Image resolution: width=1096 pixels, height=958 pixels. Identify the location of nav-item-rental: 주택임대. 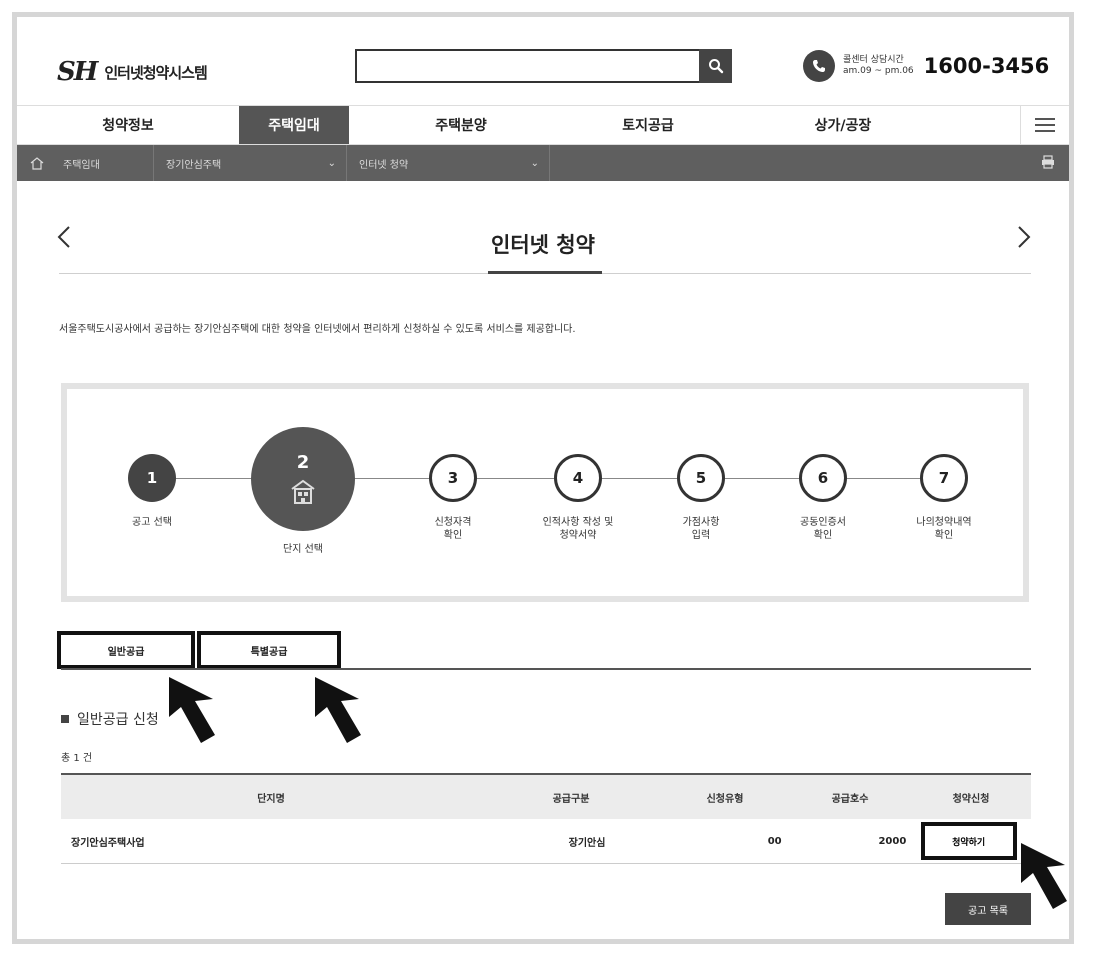
(294, 125).